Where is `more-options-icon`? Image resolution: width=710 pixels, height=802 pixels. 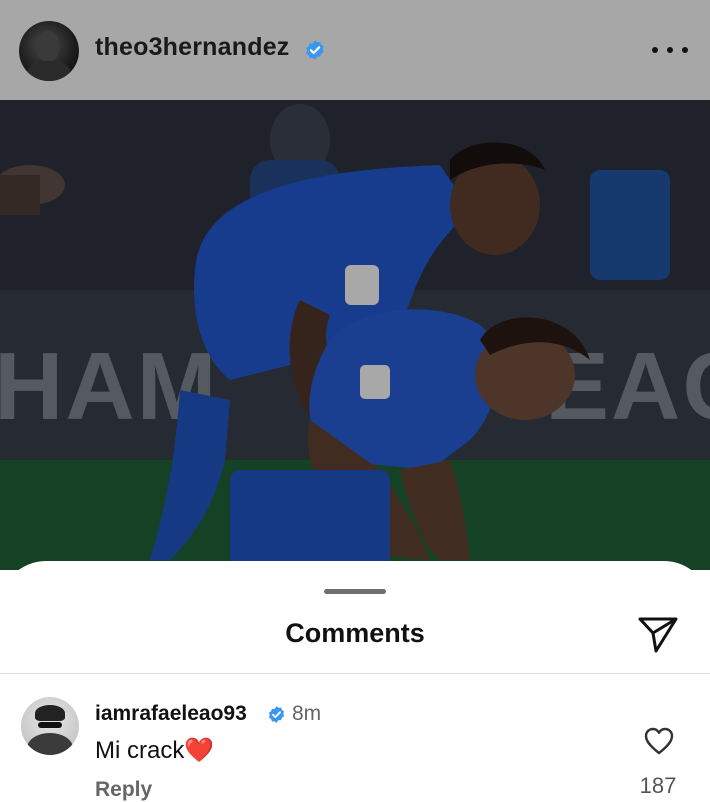 more-options-icon is located at coordinates (670, 50).